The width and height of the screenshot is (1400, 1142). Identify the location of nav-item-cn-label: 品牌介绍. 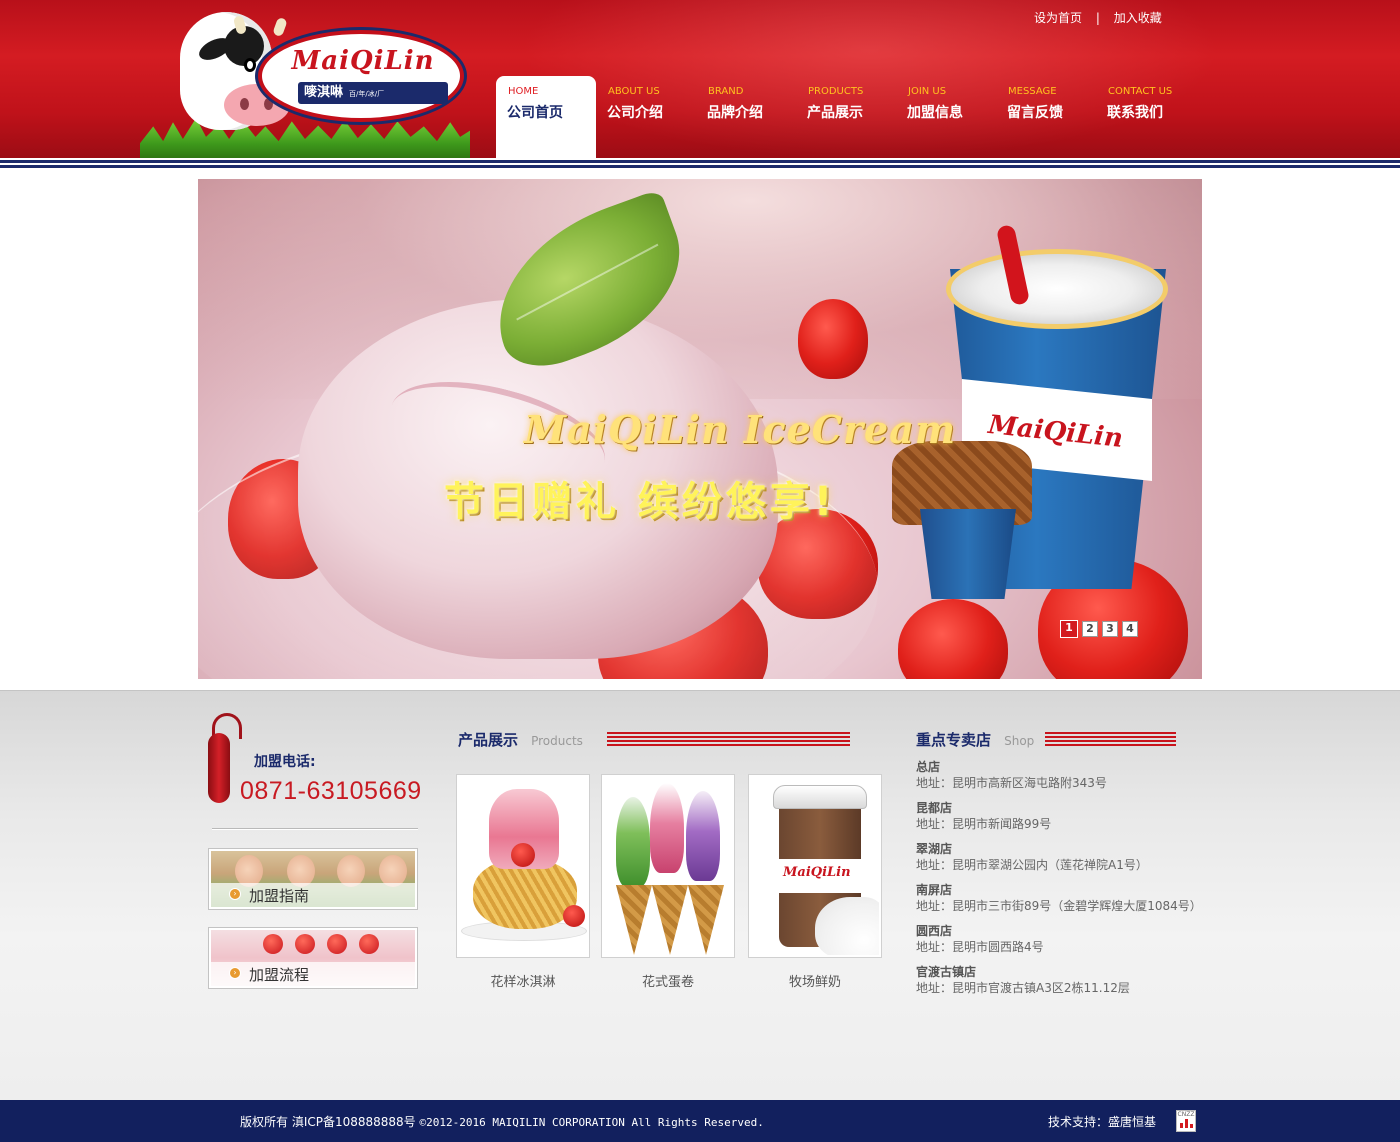
(735, 113).